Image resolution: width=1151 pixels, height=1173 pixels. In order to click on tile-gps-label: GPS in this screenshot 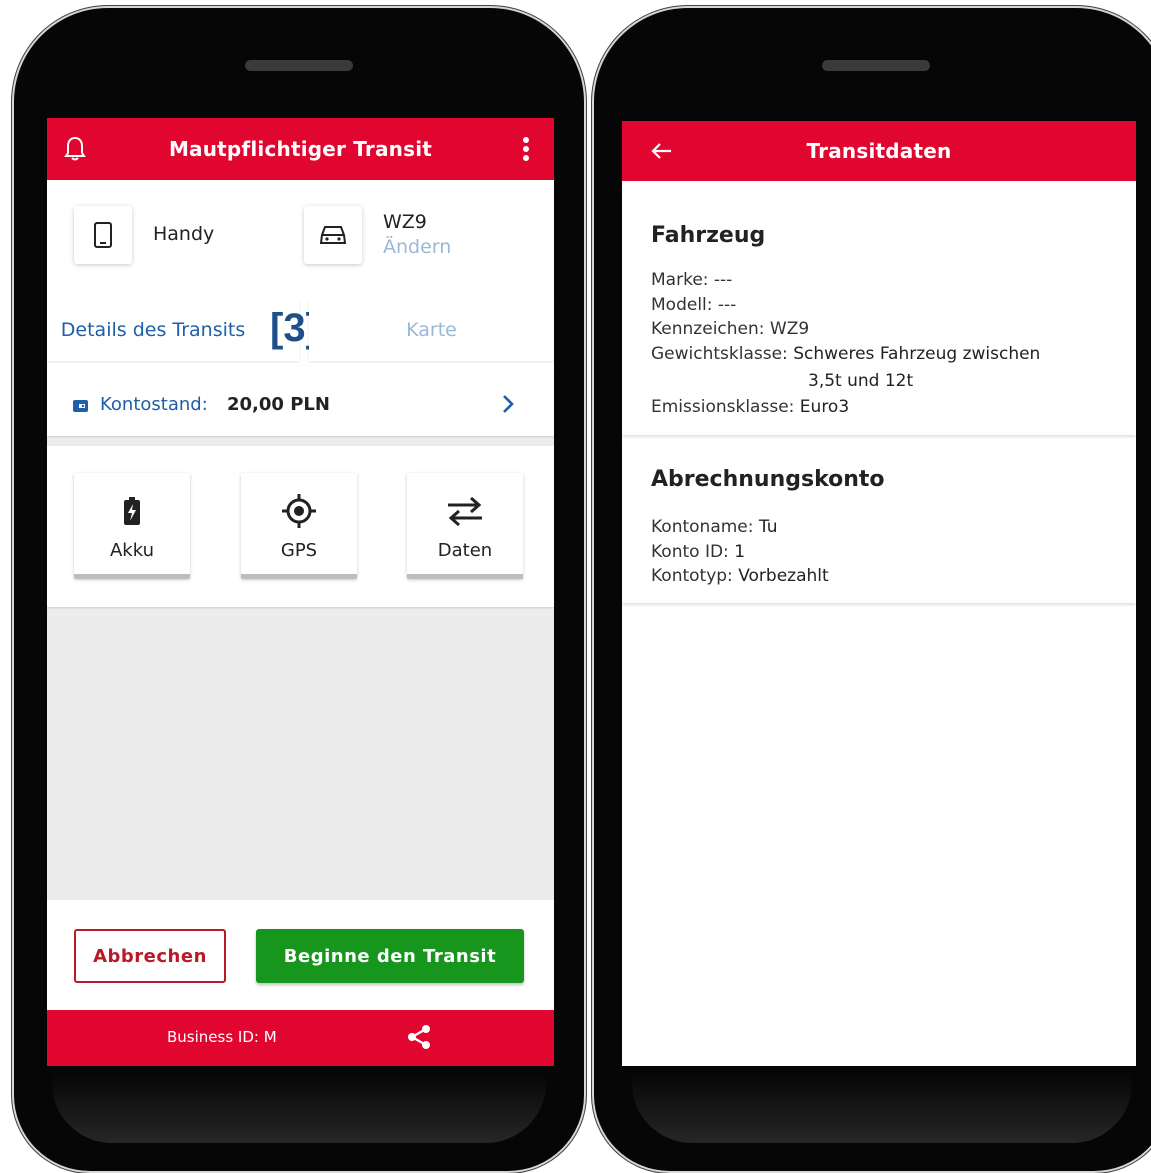, I will do `click(299, 550)`.